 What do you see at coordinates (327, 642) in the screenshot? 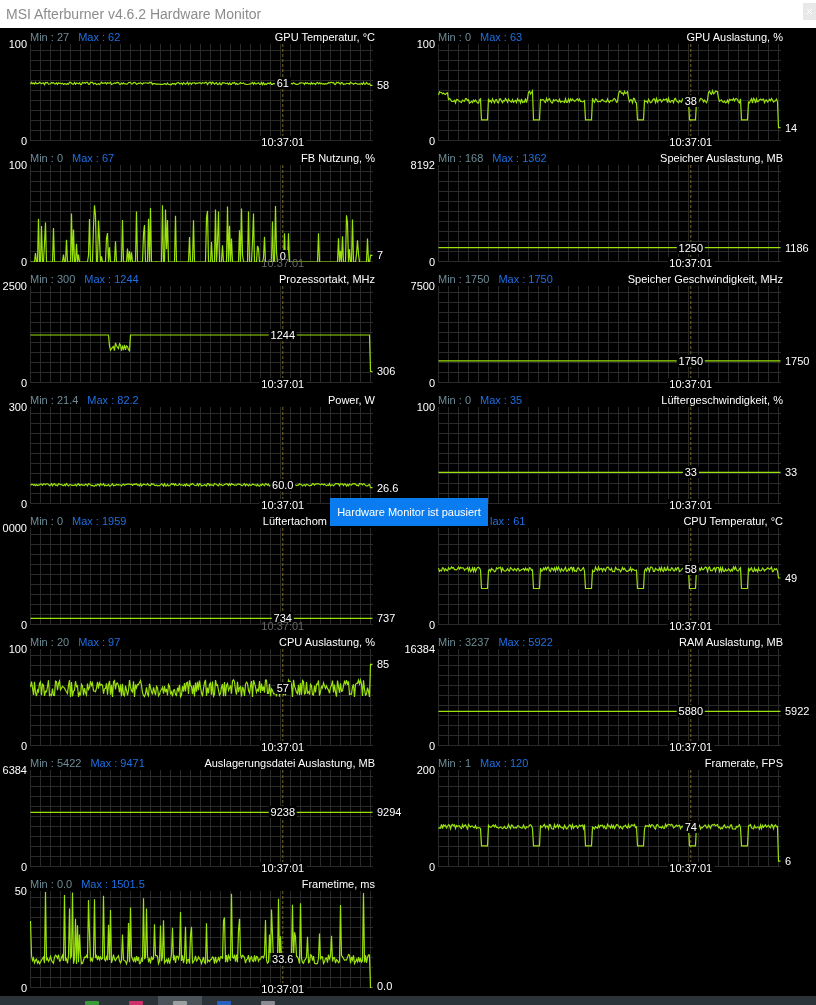
I see `graph-title: CPU Auslastung, %` at bounding box center [327, 642].